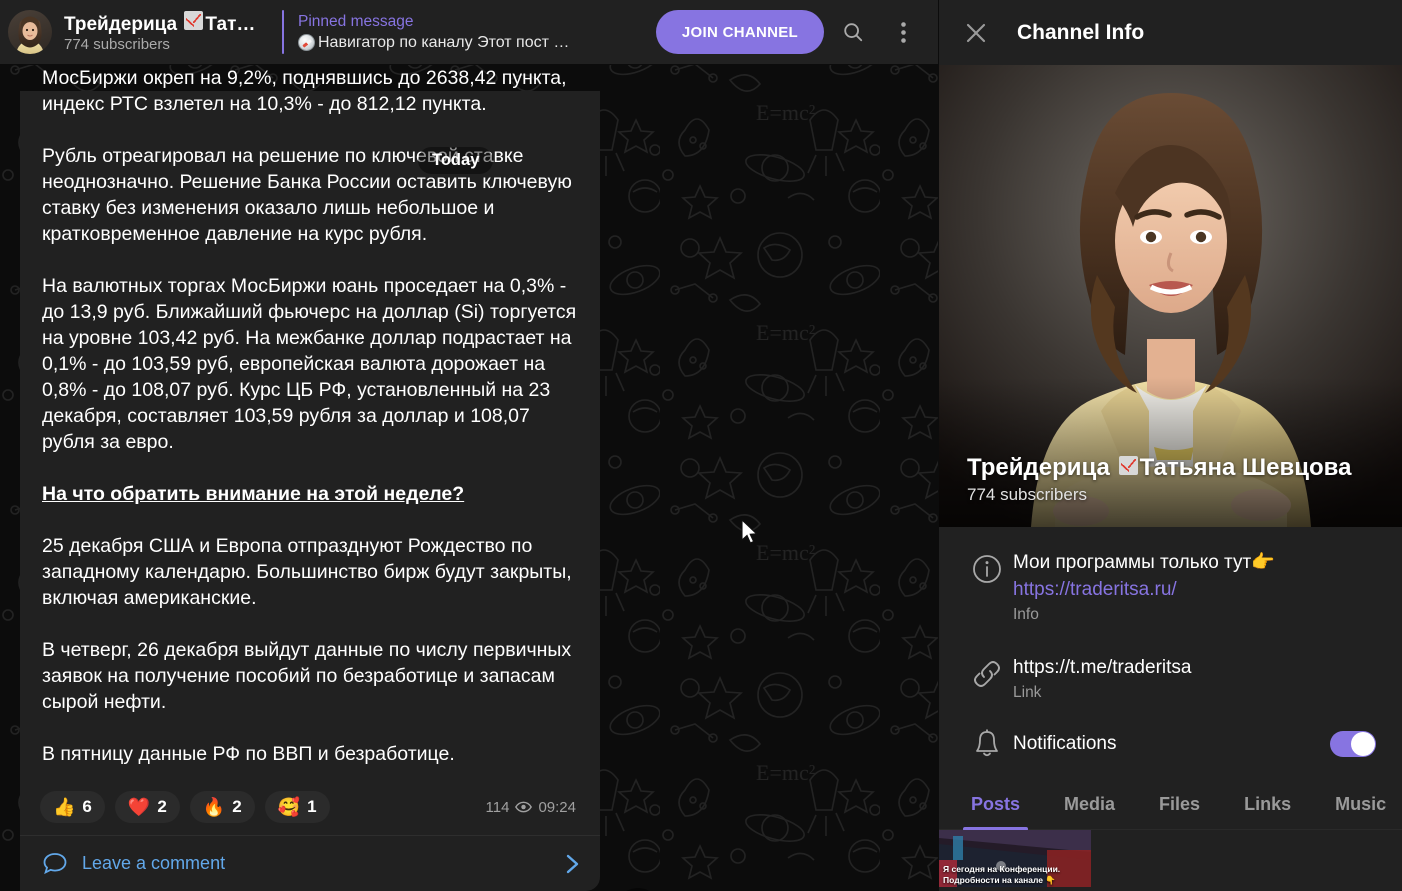 This screenshot has width=1402, height=891. What do you see at coordinates (1179, 811) in the screenshot?
I see `tab-files: Files` at bounding box center [1179, 811].